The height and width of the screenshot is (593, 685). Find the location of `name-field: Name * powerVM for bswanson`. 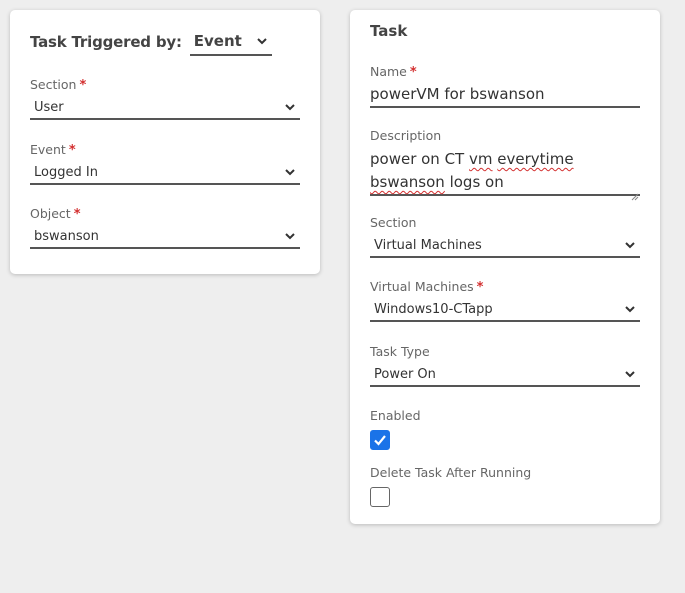

name-field: Name * powerVM for bswanson is located at coordinates (505, 86).